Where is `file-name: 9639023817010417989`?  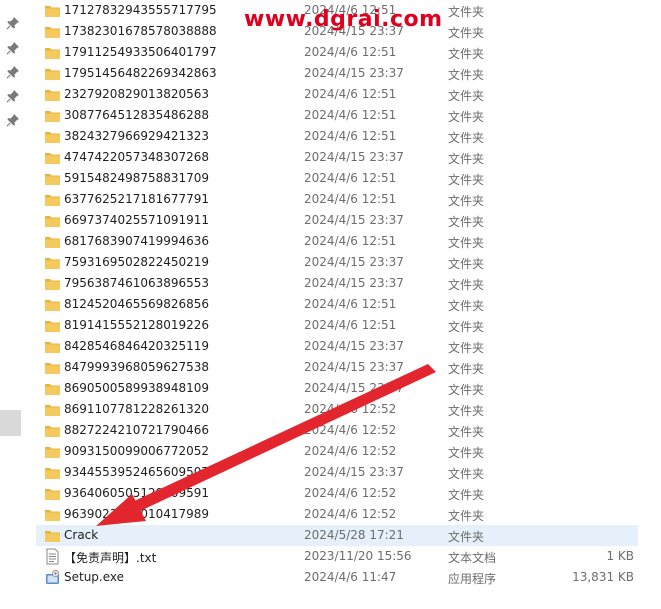
file-name: 9639023817010417989 is located at coordinates (137, 514).